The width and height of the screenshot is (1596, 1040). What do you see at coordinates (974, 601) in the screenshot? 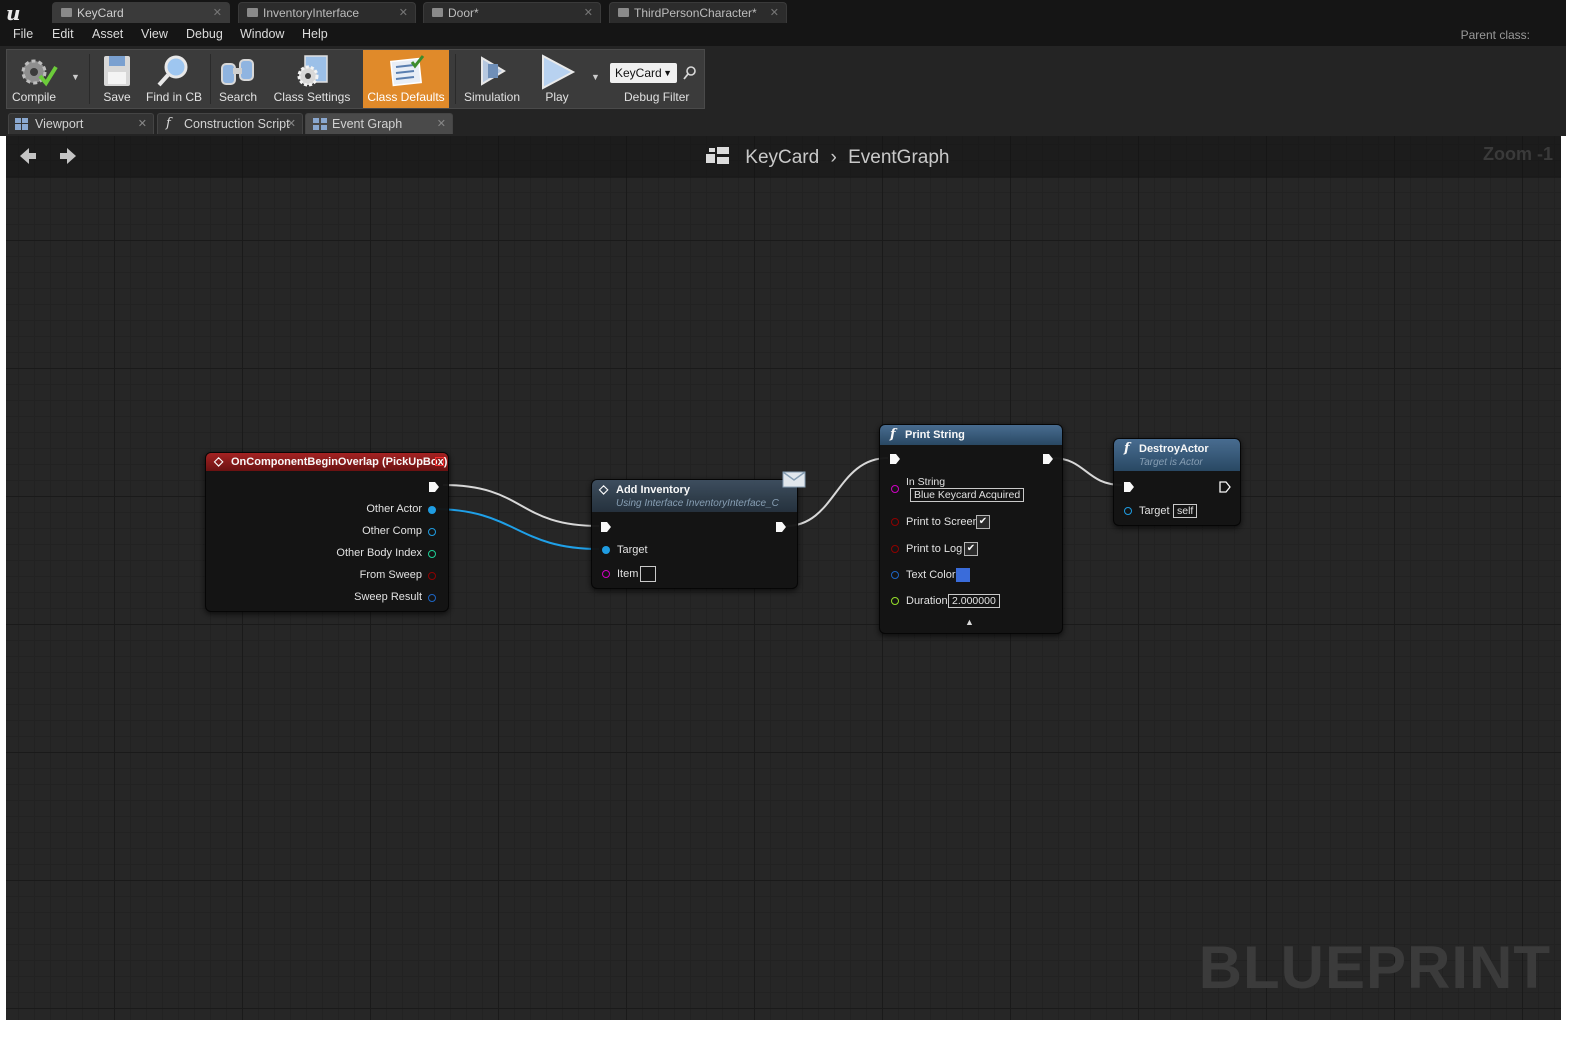
I see `duration-value-field: 2.000000` at bounding box center [974, 601].